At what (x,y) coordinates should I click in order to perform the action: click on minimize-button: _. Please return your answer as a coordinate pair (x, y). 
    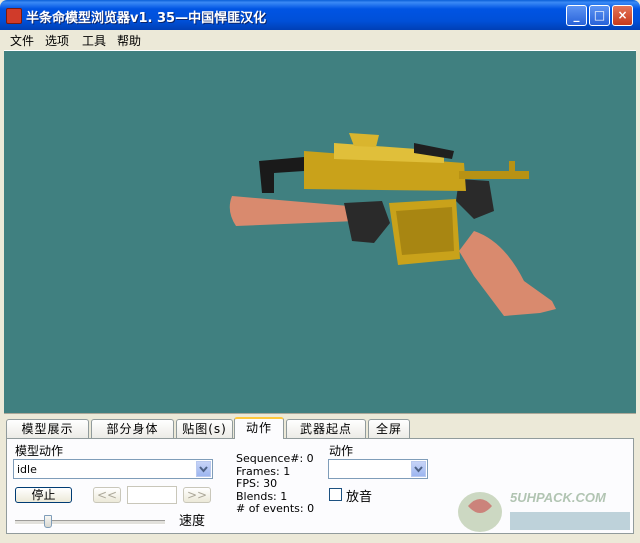
    Looking at the image, I should click on (576, 15).